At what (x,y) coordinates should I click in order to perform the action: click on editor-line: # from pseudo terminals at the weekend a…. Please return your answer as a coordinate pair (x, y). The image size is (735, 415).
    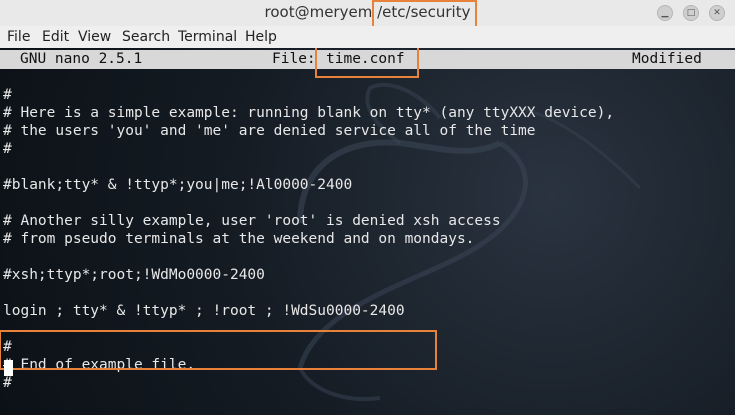
    Looking at the image, I should click on (239, 239).